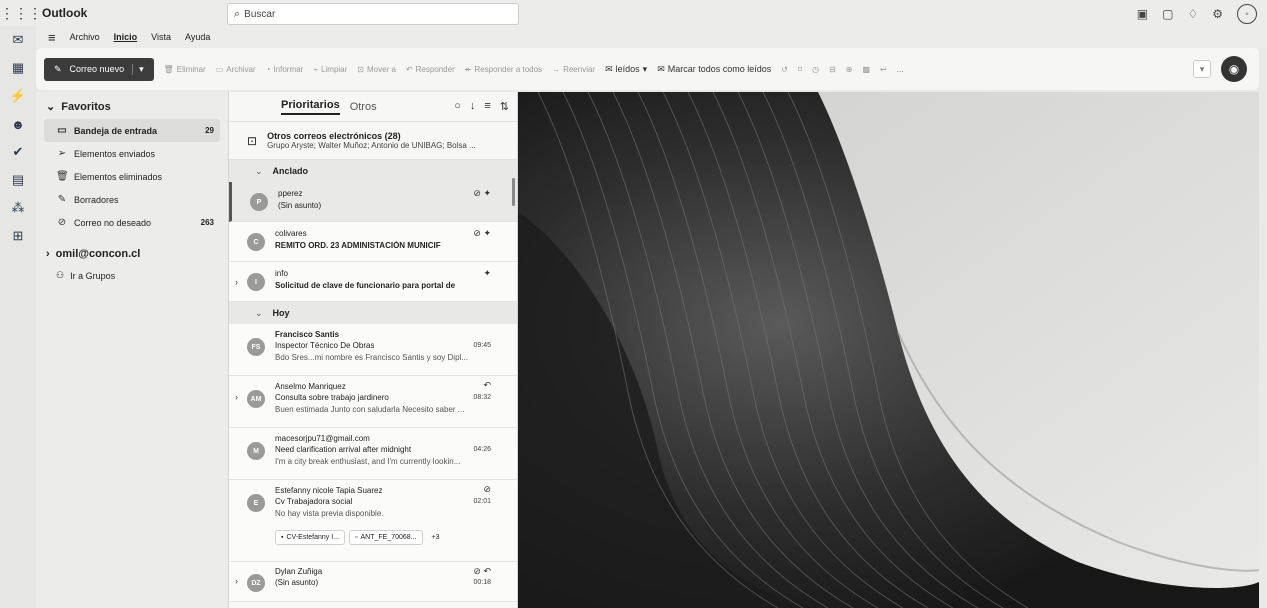 Image resolution: width=1267 pixels, height=608 pixels. What do you see at coordinates (282, 537) in the screenshot?
I see `pdf-icon: ▪` at bounding box center [282, 537].